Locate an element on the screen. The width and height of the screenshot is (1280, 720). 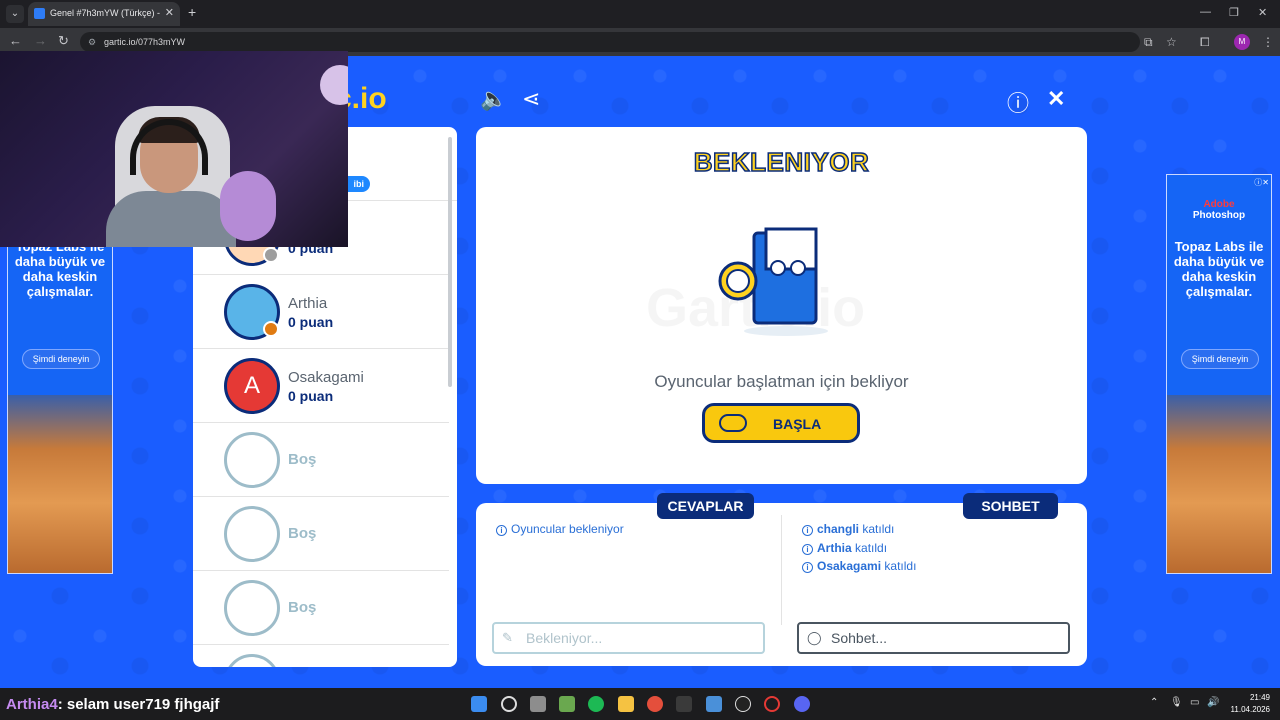
new-tab-button: + is located at coordinates (192, 12).